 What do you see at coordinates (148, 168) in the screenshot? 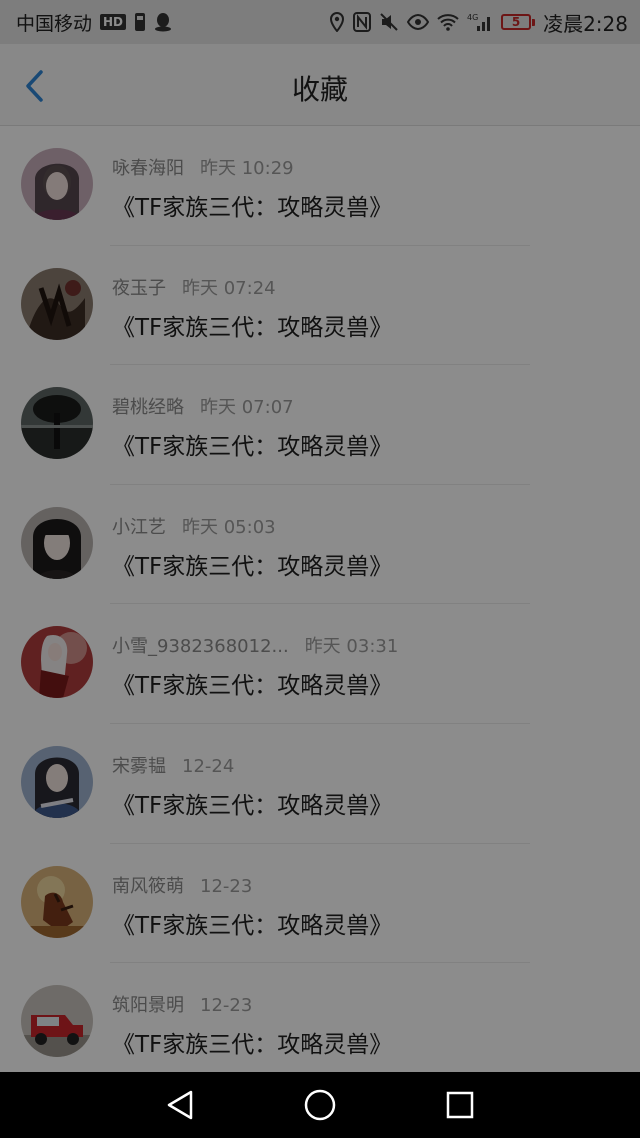
I see `user-name: 咏春海阳` at bounding box center [148, 168].